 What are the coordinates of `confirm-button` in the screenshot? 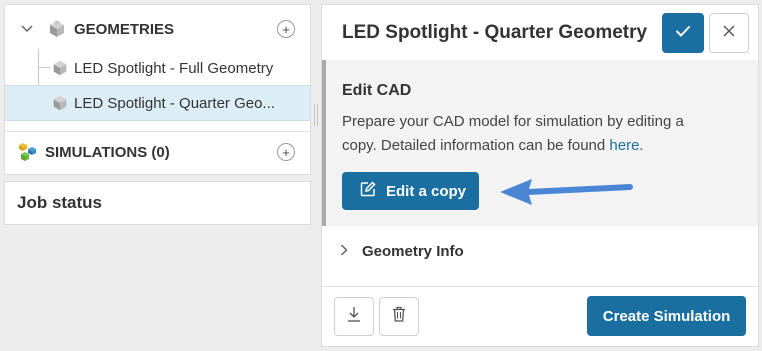 It's located at (683, 33).